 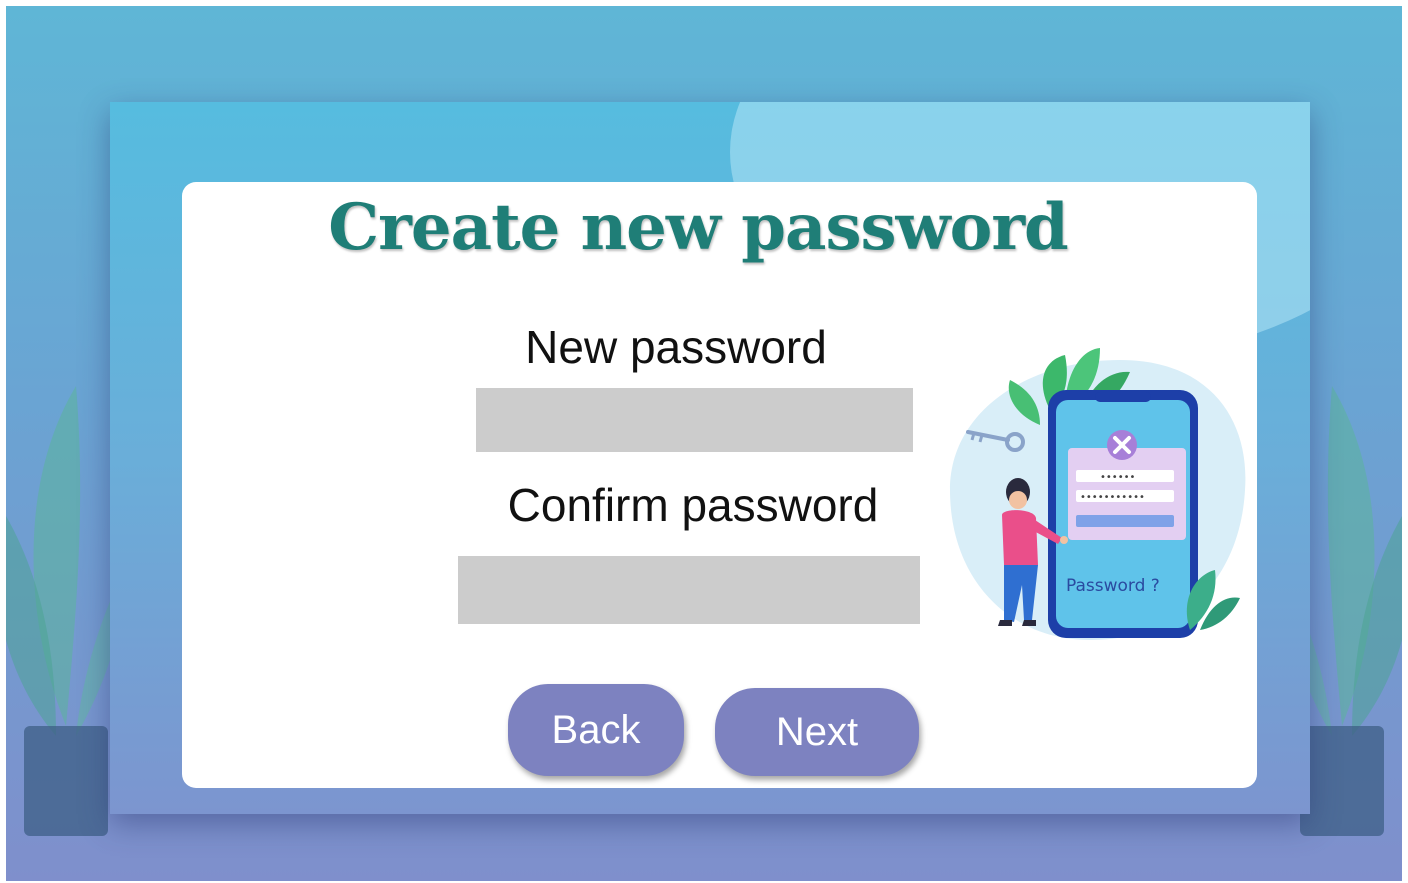 I want to click on plant-left-icon, so click(x=66, y=611).